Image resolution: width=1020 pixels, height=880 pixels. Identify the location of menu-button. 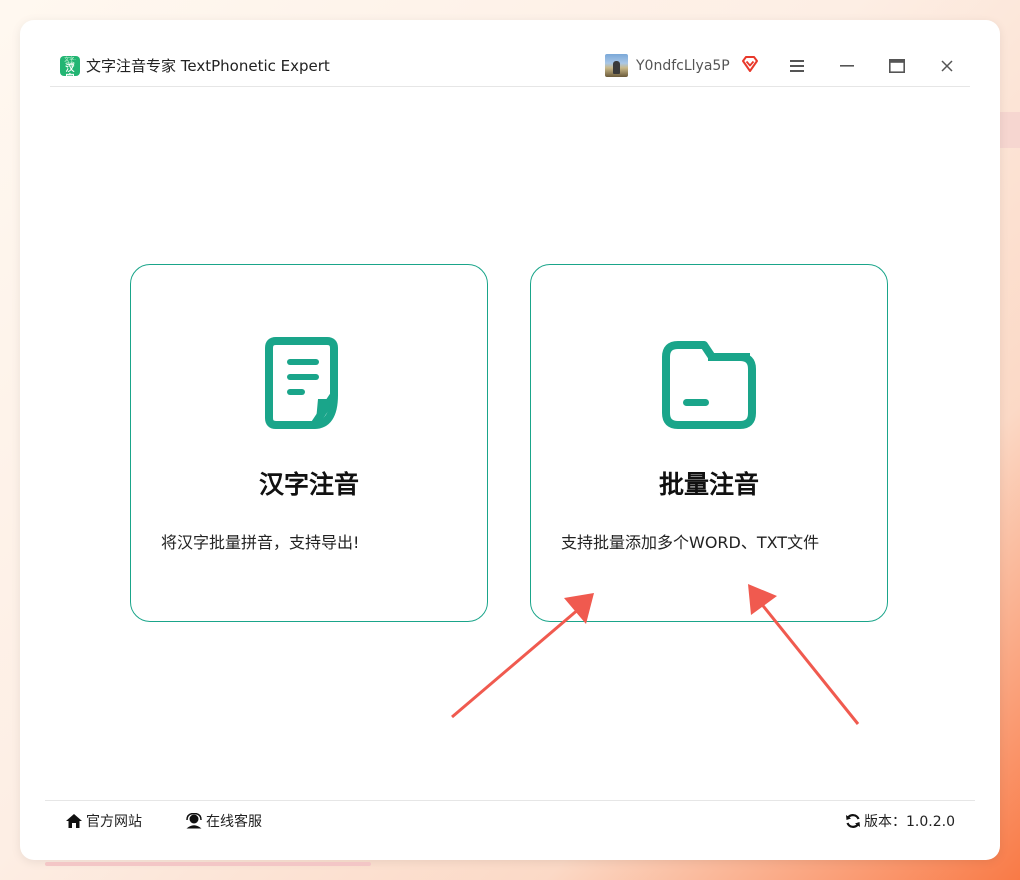
(797, 66).